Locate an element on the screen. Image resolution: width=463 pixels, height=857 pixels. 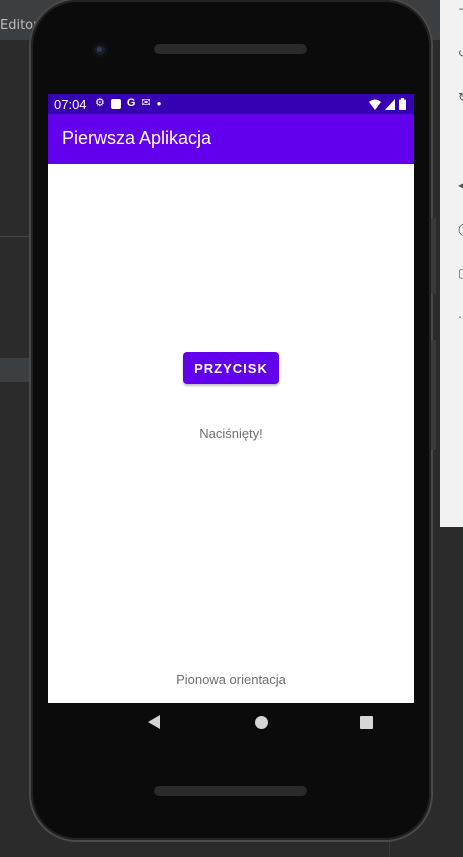
app-title: Pierwsza Aplikacja is located at coordinates (137, 138).